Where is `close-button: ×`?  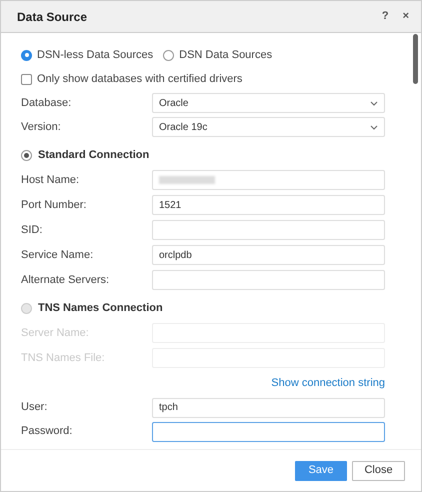
close-button: × is located at coordinates (405, 16).